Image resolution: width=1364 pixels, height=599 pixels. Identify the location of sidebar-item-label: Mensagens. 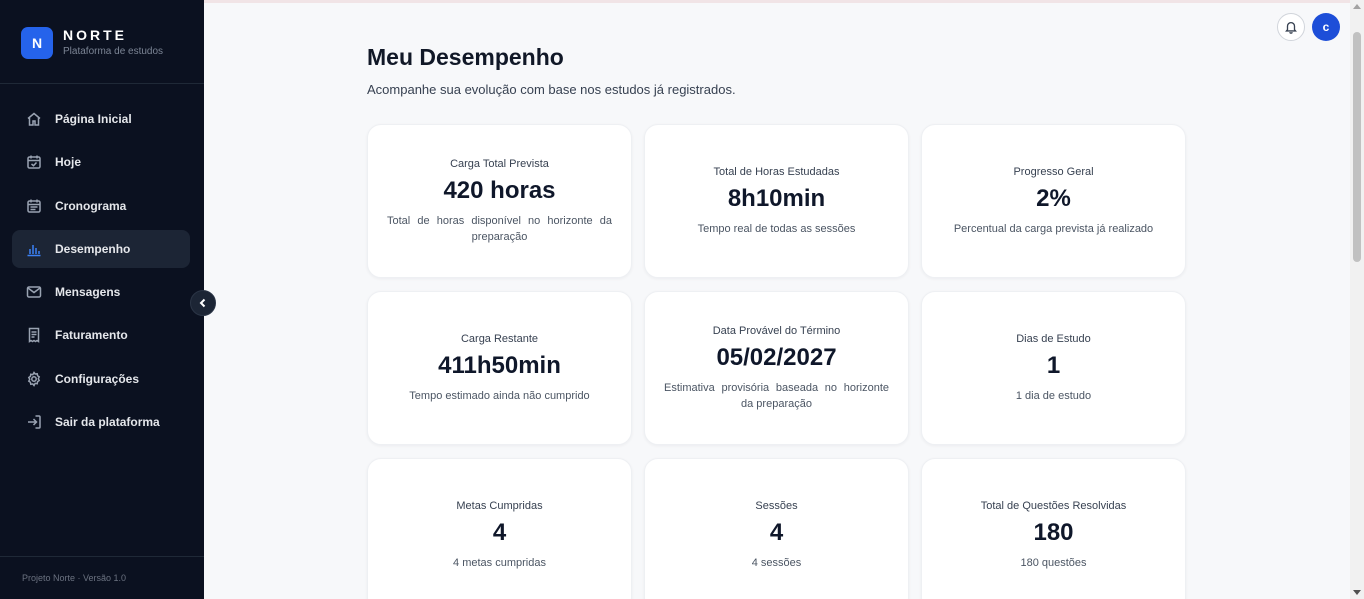
(88, 292).